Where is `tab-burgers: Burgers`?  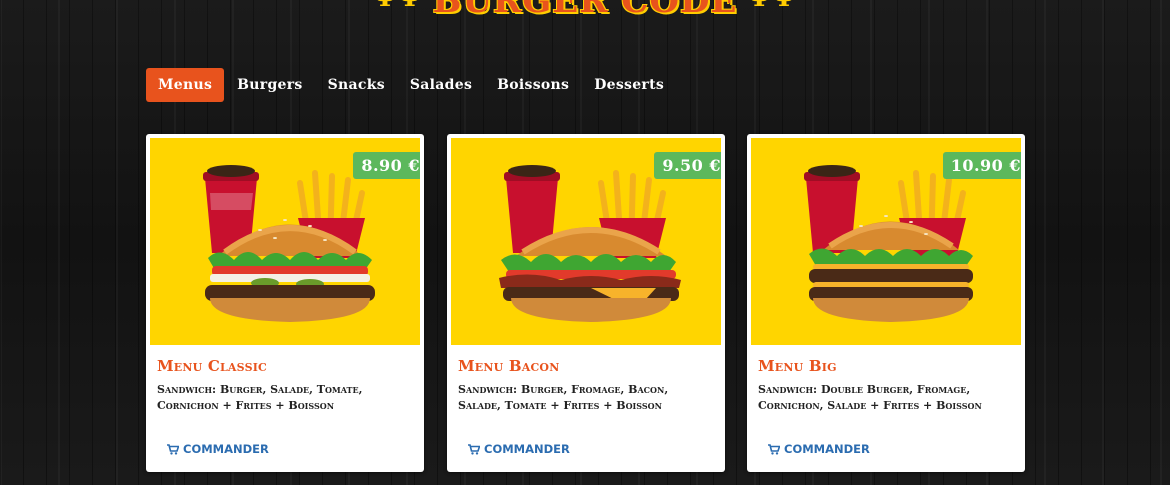
tab-burgers: Burgers is located at coordinates (269, 85).